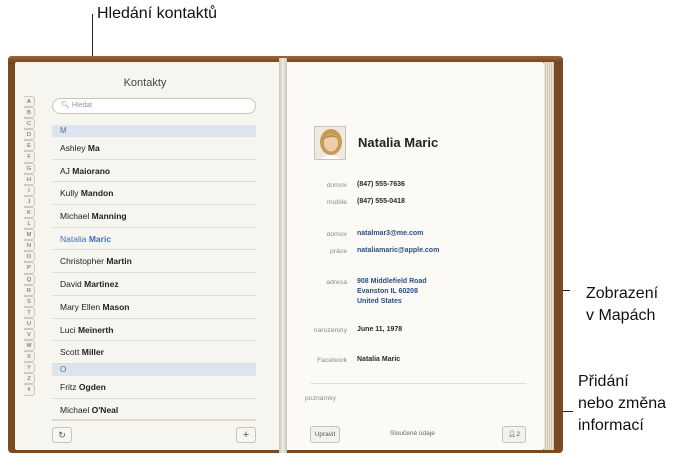  Describe the element at coordinates (29, 235) in the screenshot. I see `index-tab: M` at that location.